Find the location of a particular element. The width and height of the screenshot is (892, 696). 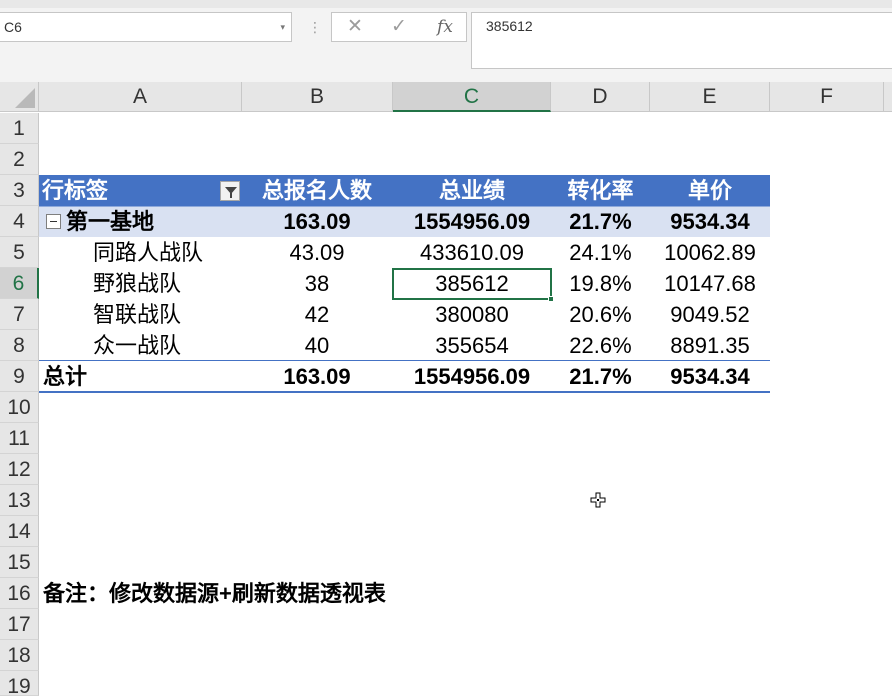

grip-dots-icon: ⋮ is located at coordinates (315, 27).